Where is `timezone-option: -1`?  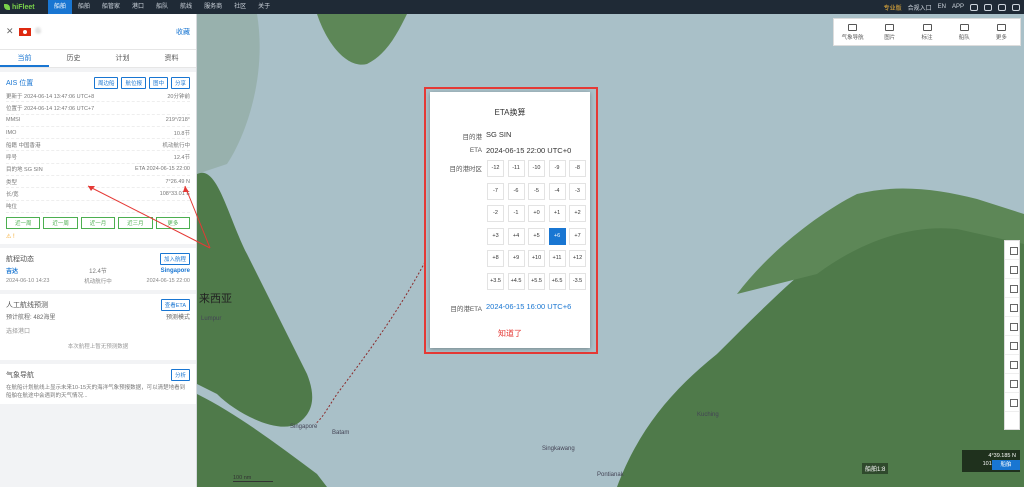 timezone-option: -1 is located at coordinates (516, 213).